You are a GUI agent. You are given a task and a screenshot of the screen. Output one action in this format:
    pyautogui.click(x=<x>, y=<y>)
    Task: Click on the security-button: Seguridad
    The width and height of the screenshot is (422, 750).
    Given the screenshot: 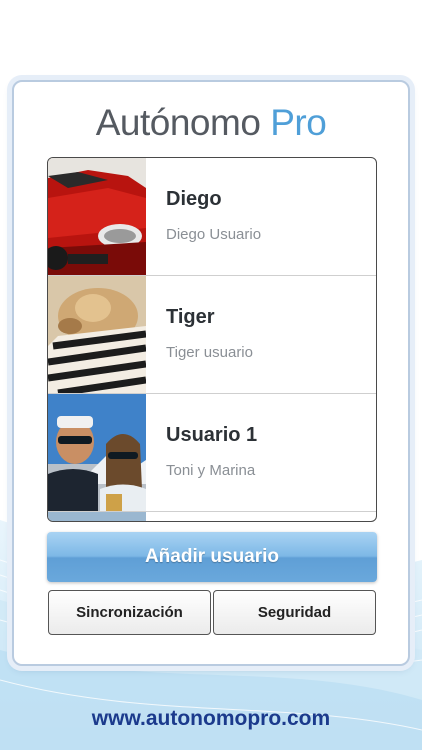 What is the action you would take?
    pyautogui.click(x=294, y=612)
    